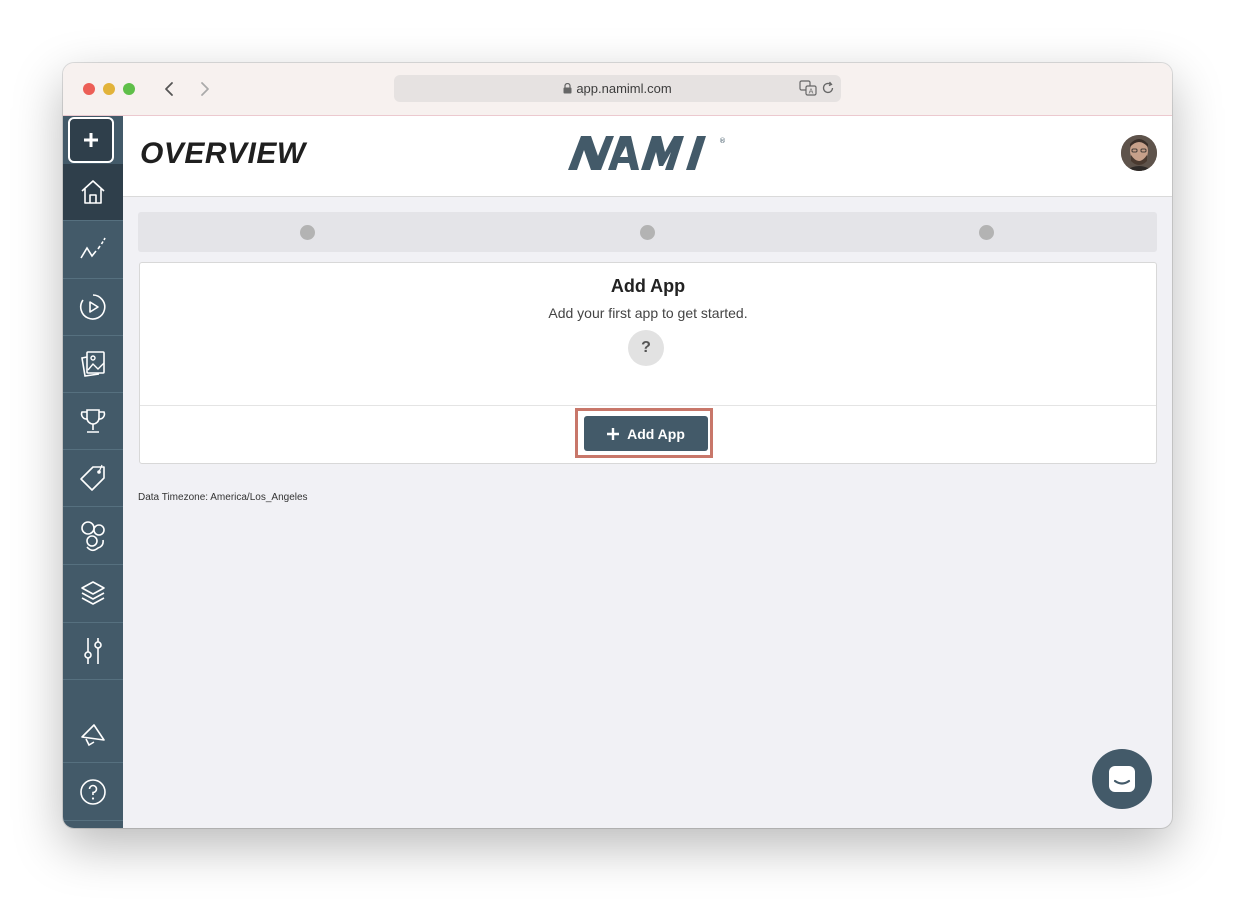 This screenshot has width=1249, height=905. Describe the element at coordinates (648, 405) in the screenshot. I see `card-divider` at that location.